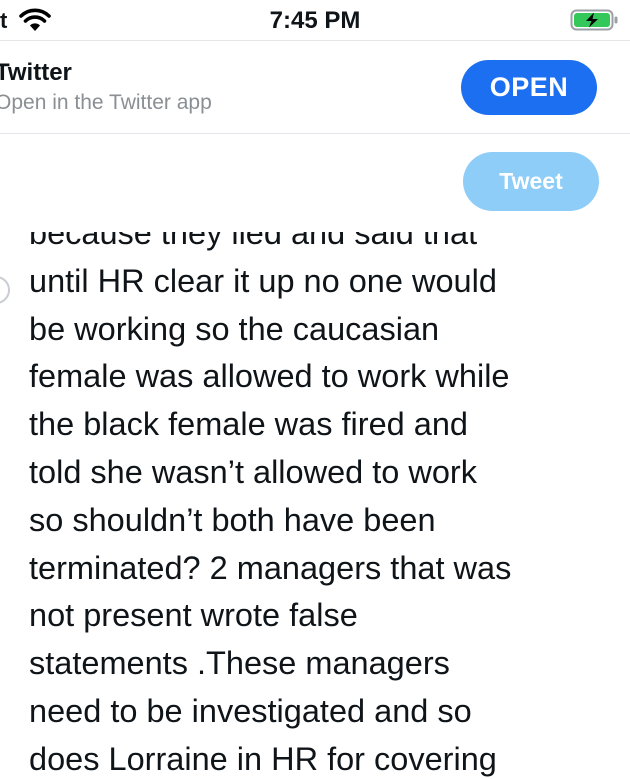 The height and width of the screenshot is (779, 630). I want to click on avatar, so click(5, 290).